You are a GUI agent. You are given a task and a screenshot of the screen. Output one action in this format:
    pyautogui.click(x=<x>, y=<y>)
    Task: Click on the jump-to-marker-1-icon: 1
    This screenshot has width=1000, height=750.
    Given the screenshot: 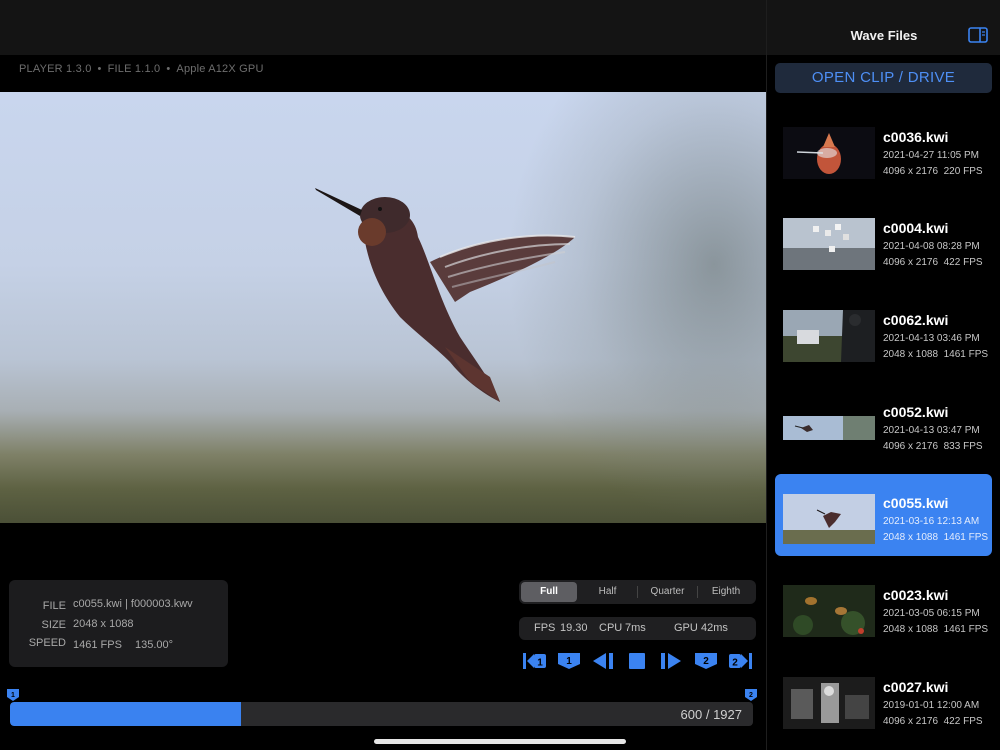 What is the action you would take?
    pyautogui.click(x=534, y=661)
    